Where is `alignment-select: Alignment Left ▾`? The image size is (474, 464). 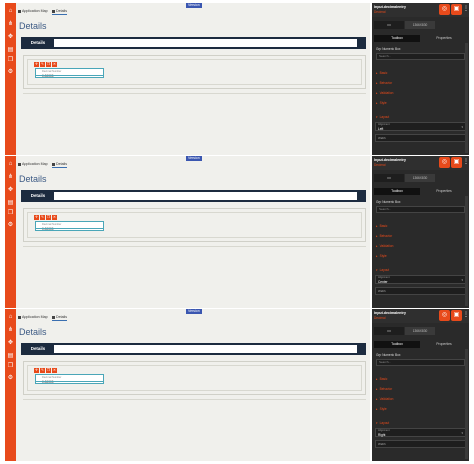 alignment-select: Alignment Left ▾ is located at coordinates (420, 126).